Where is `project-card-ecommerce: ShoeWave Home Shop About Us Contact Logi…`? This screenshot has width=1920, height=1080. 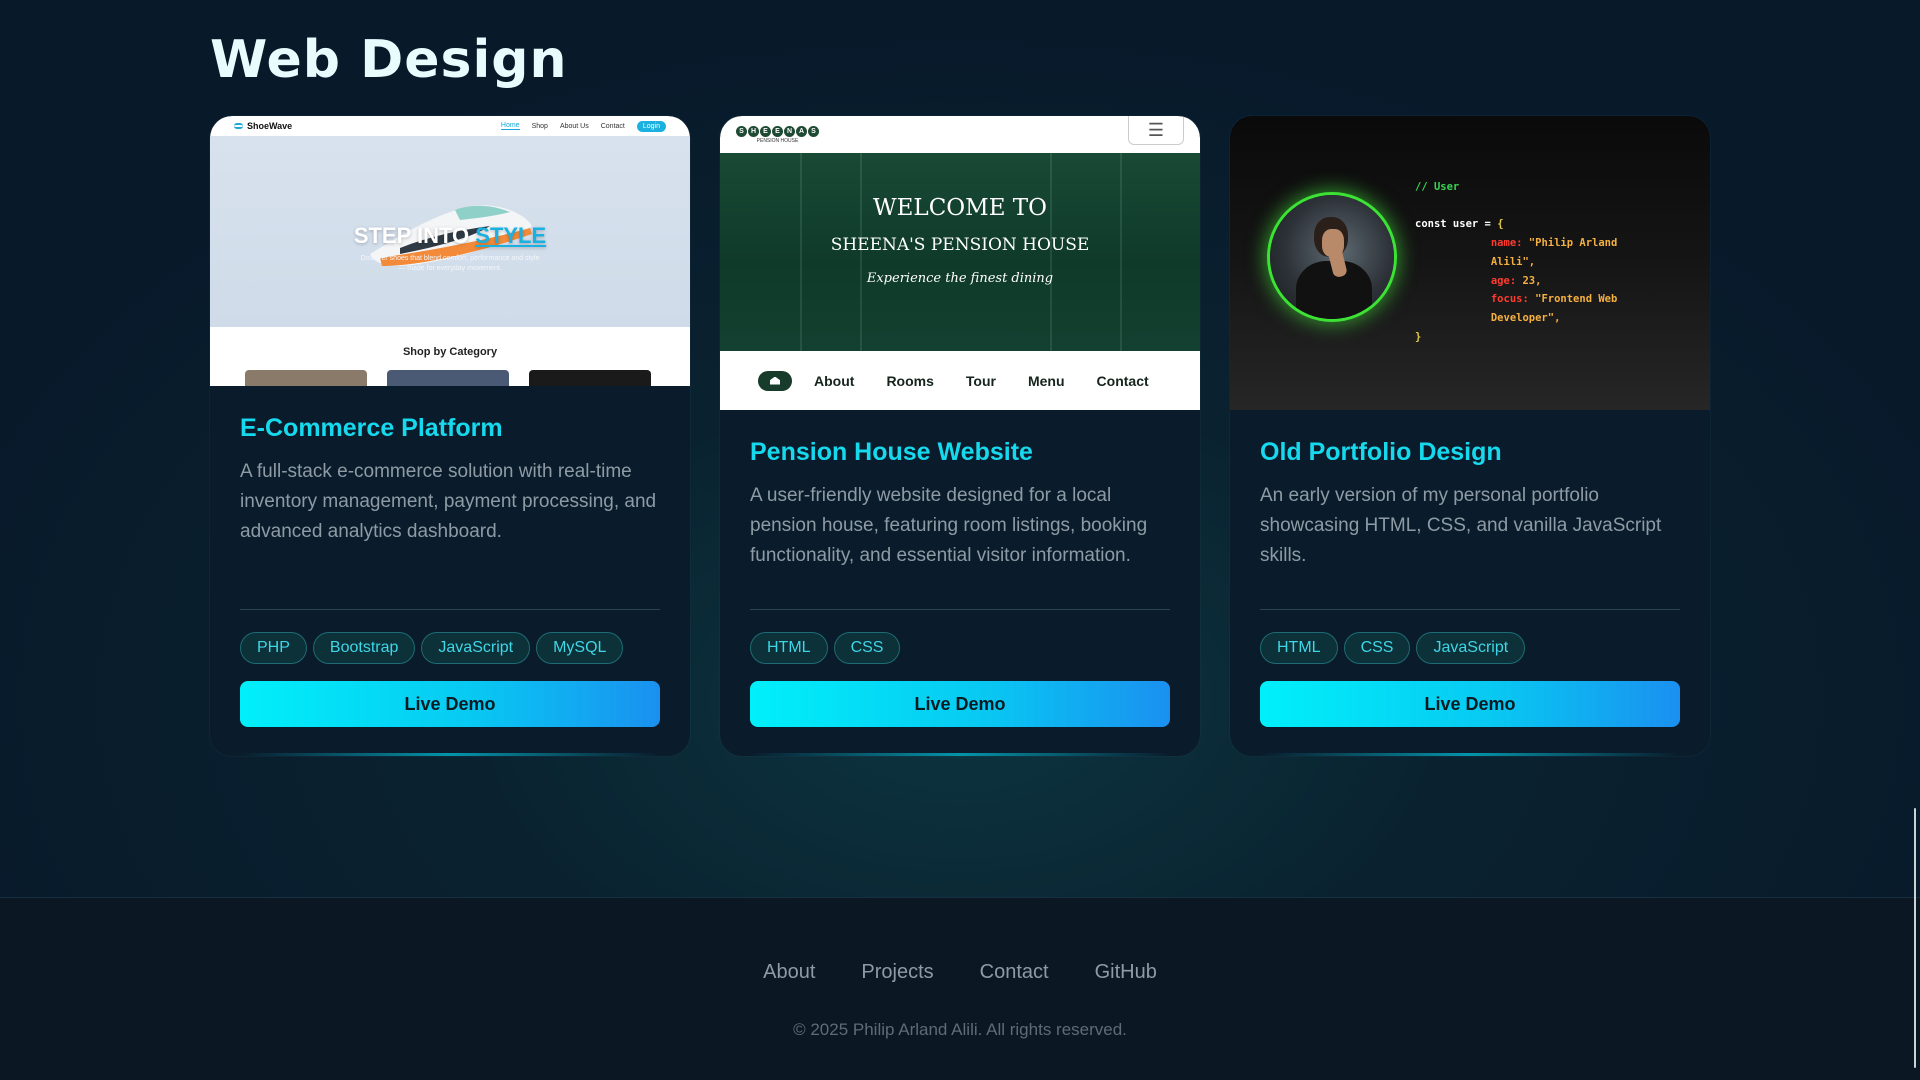 project-card-ecommerce: ShoeWave Home Shop About Us Contact Logi… is located at coordinates (450, 436).